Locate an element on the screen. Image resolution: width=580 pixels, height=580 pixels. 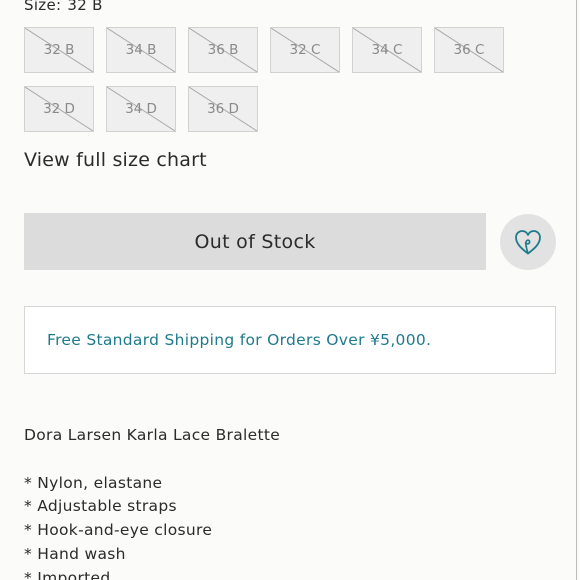
list-item: * Hand wash is located at coordinates (75, 553).